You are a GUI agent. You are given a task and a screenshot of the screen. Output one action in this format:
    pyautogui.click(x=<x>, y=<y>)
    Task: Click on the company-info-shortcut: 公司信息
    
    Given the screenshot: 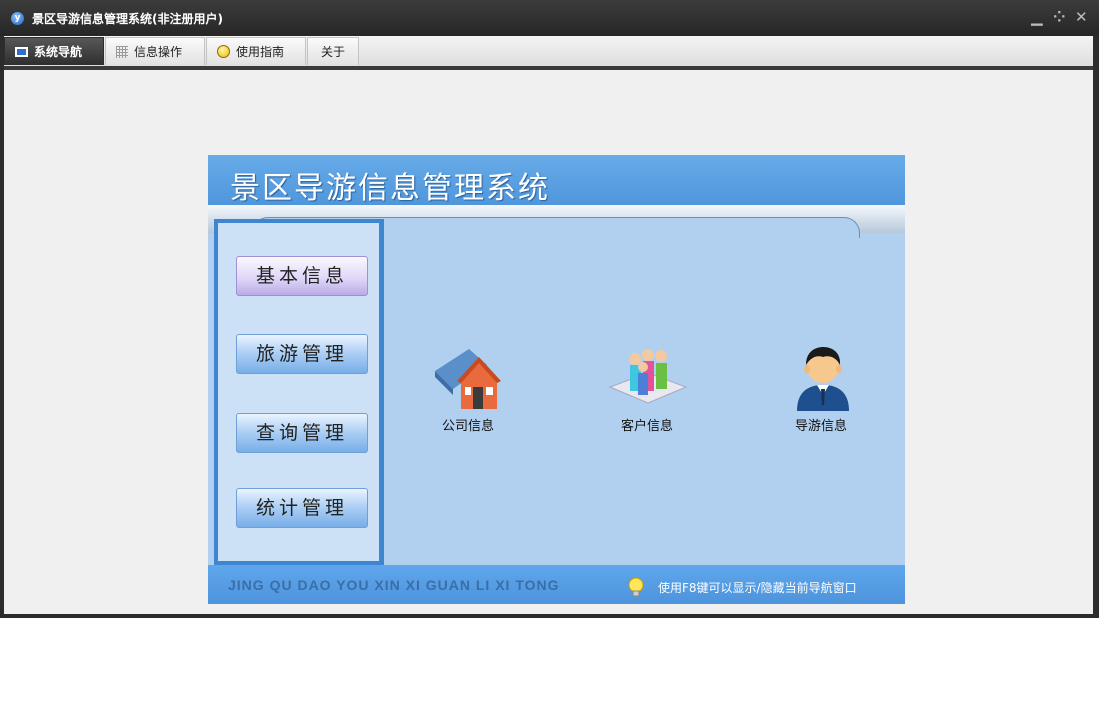 What is the action you would take?
    pyautogui.click(x=468, y=391)
    